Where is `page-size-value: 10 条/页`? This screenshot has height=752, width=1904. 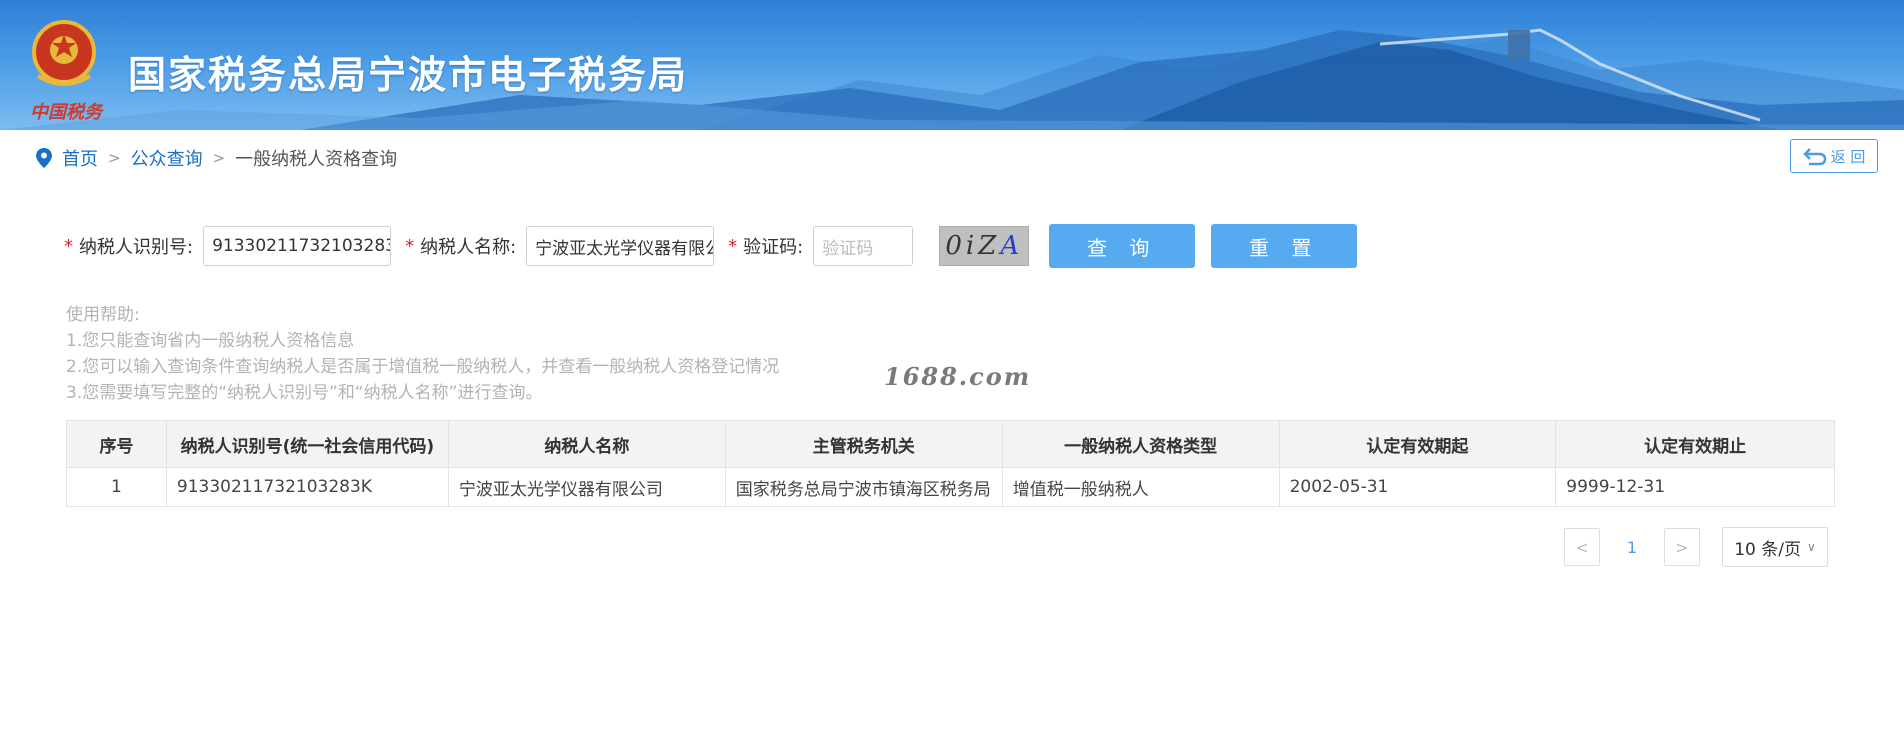
page-size-value: 10 条/页 is located at coordinates (1767, 549).